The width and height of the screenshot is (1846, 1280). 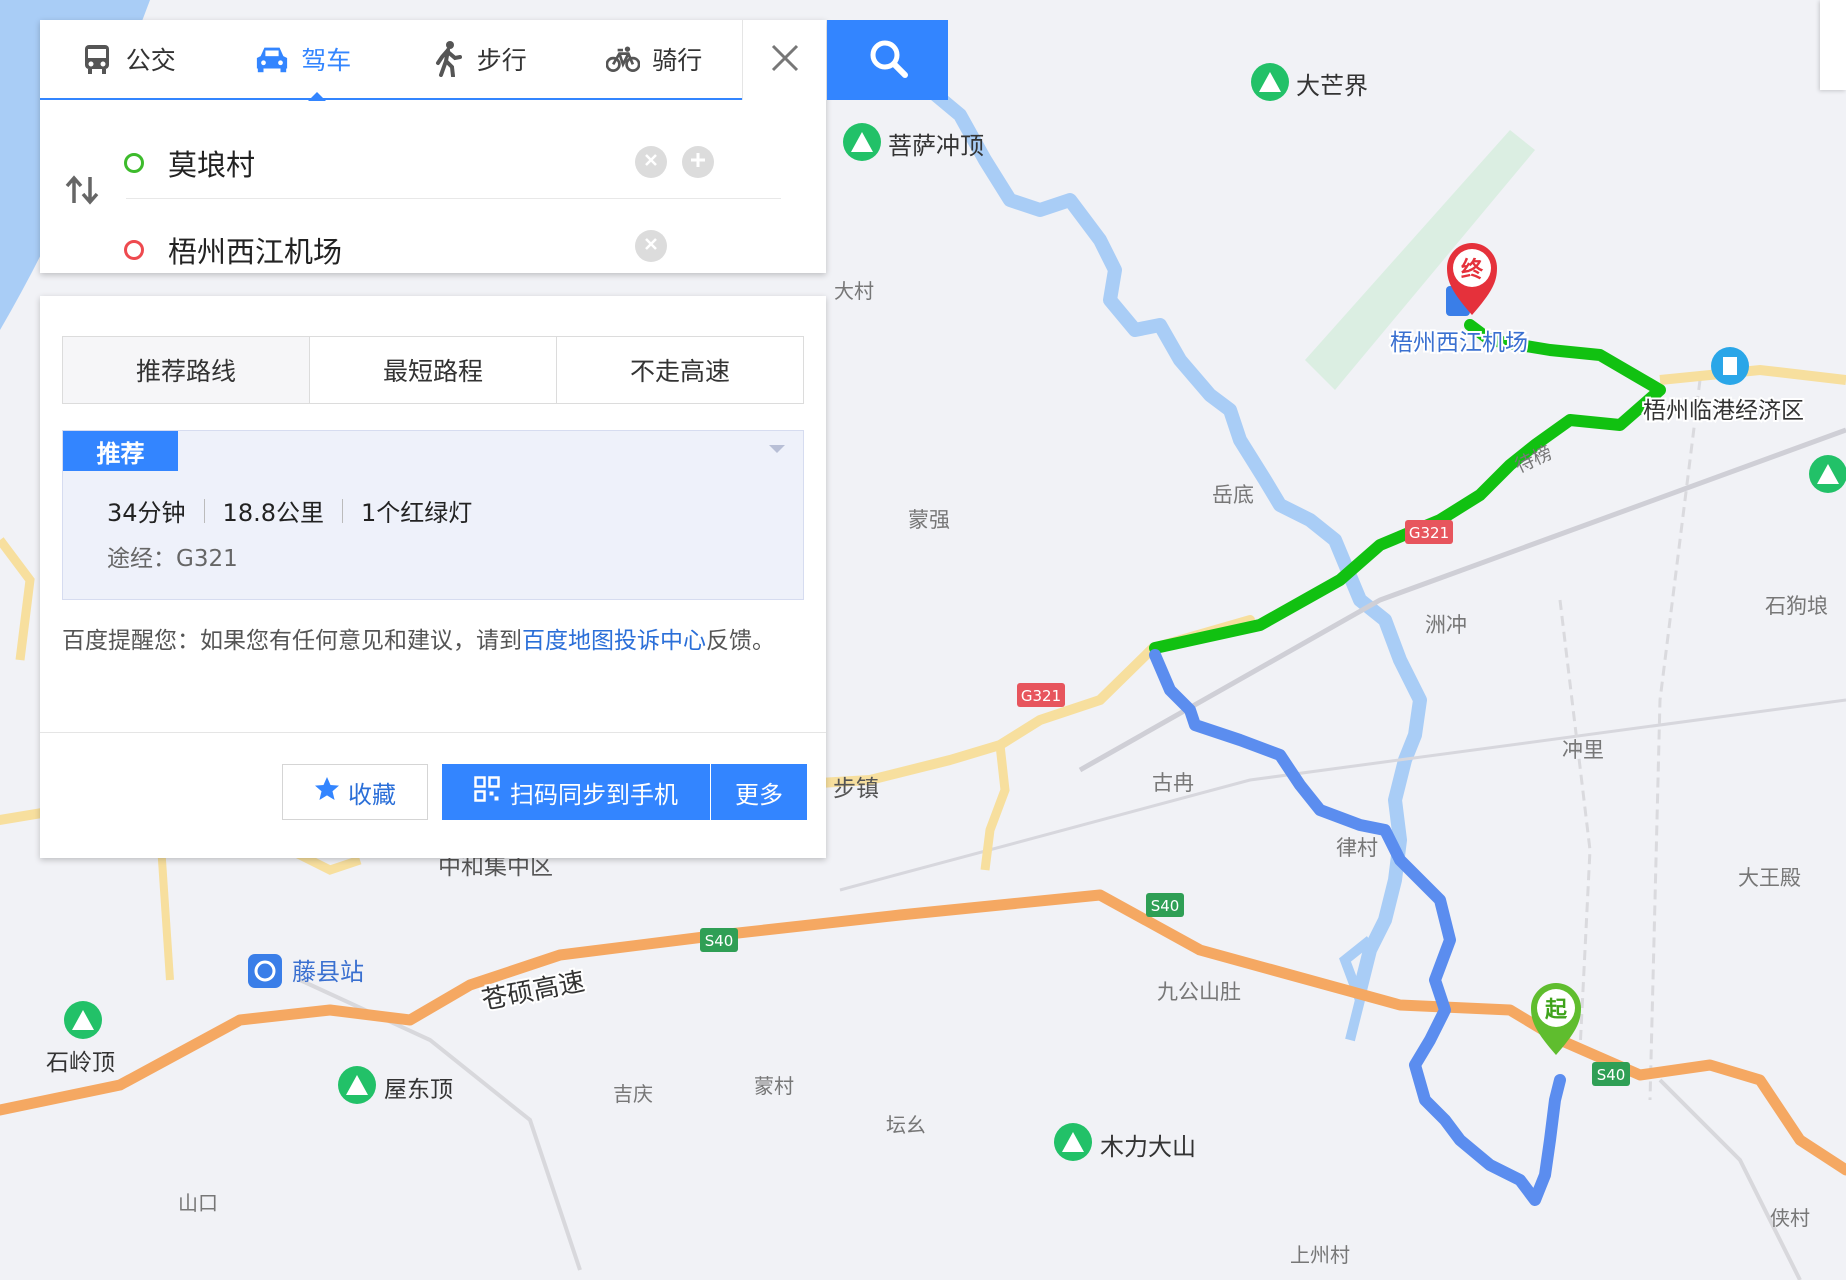 I want to click on swap-button, so click(x=82, y=192).